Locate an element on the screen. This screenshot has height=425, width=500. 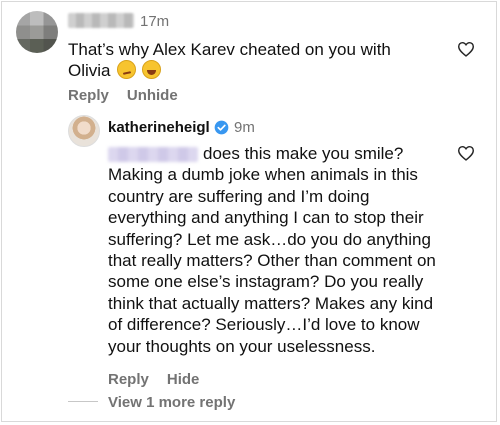
reply-avatar is located at coordinates (84, 131).